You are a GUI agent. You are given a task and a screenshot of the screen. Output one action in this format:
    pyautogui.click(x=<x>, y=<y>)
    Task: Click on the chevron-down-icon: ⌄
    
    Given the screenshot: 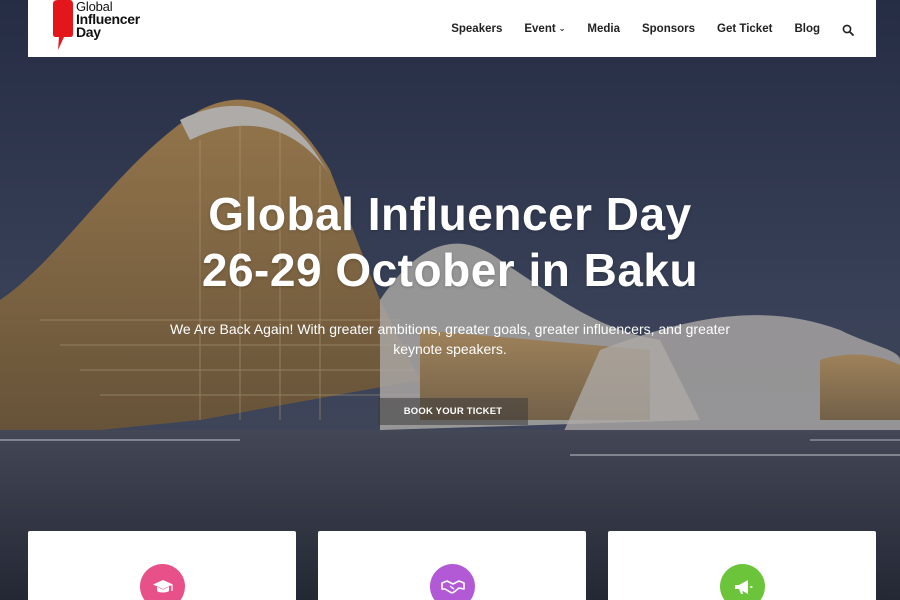 What is the action you would take?
    pyautogui.click(x=562, y=28)
    